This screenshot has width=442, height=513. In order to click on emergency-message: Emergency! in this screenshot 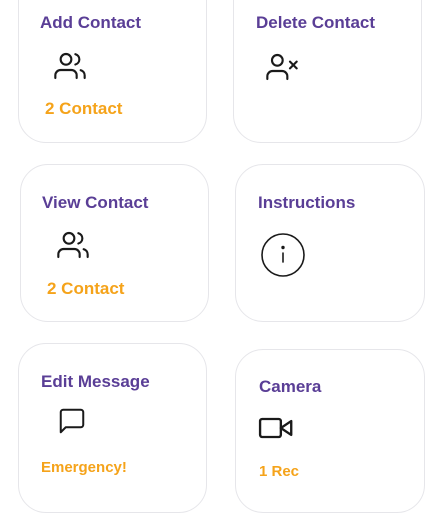, I will do `click(84, 467)`.